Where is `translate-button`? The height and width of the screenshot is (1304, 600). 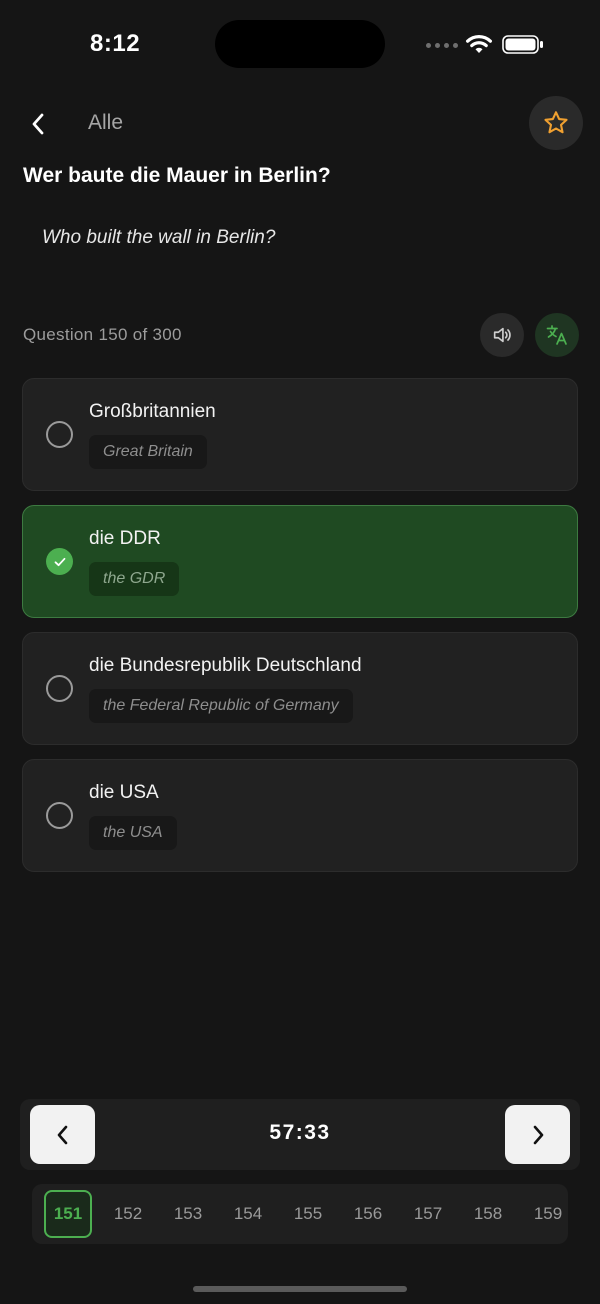
translate-button is located at coordinates (557, 335).